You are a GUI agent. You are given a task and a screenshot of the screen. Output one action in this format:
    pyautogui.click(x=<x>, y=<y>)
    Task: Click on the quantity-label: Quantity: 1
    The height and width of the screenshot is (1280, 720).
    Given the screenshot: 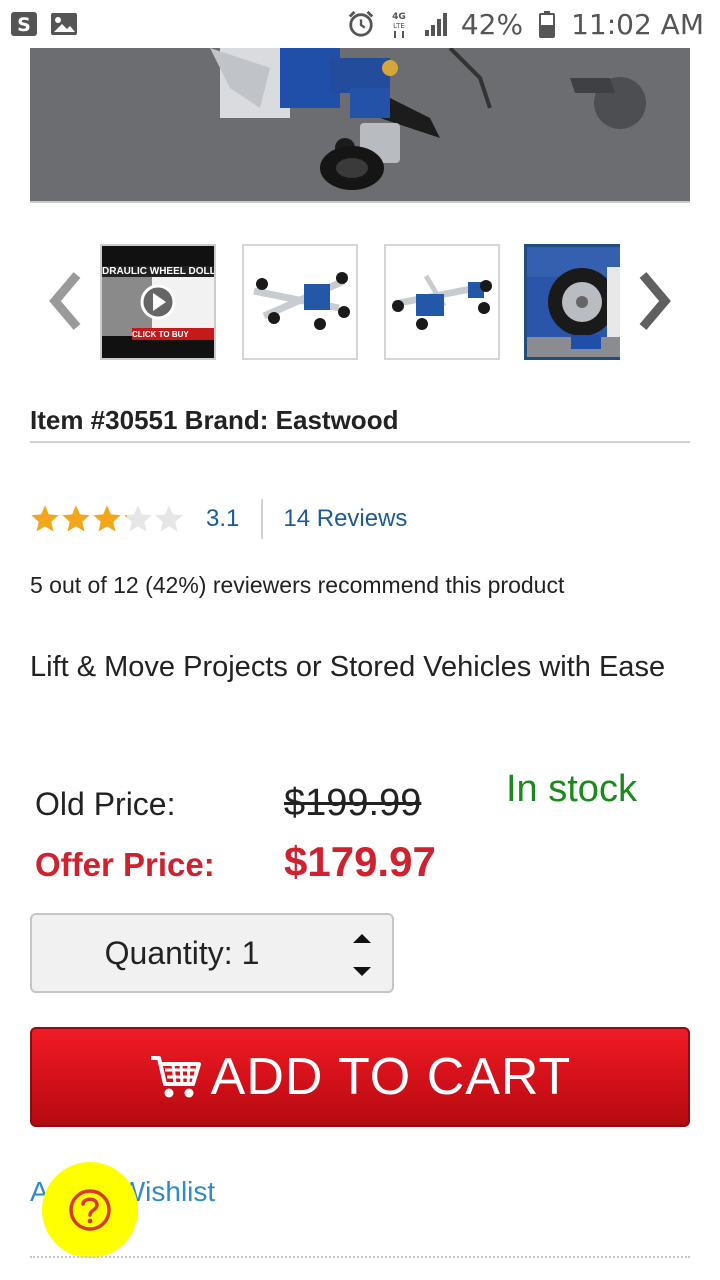 What is the action you would take?
    pyautogui.click(x=182, y=953)
    